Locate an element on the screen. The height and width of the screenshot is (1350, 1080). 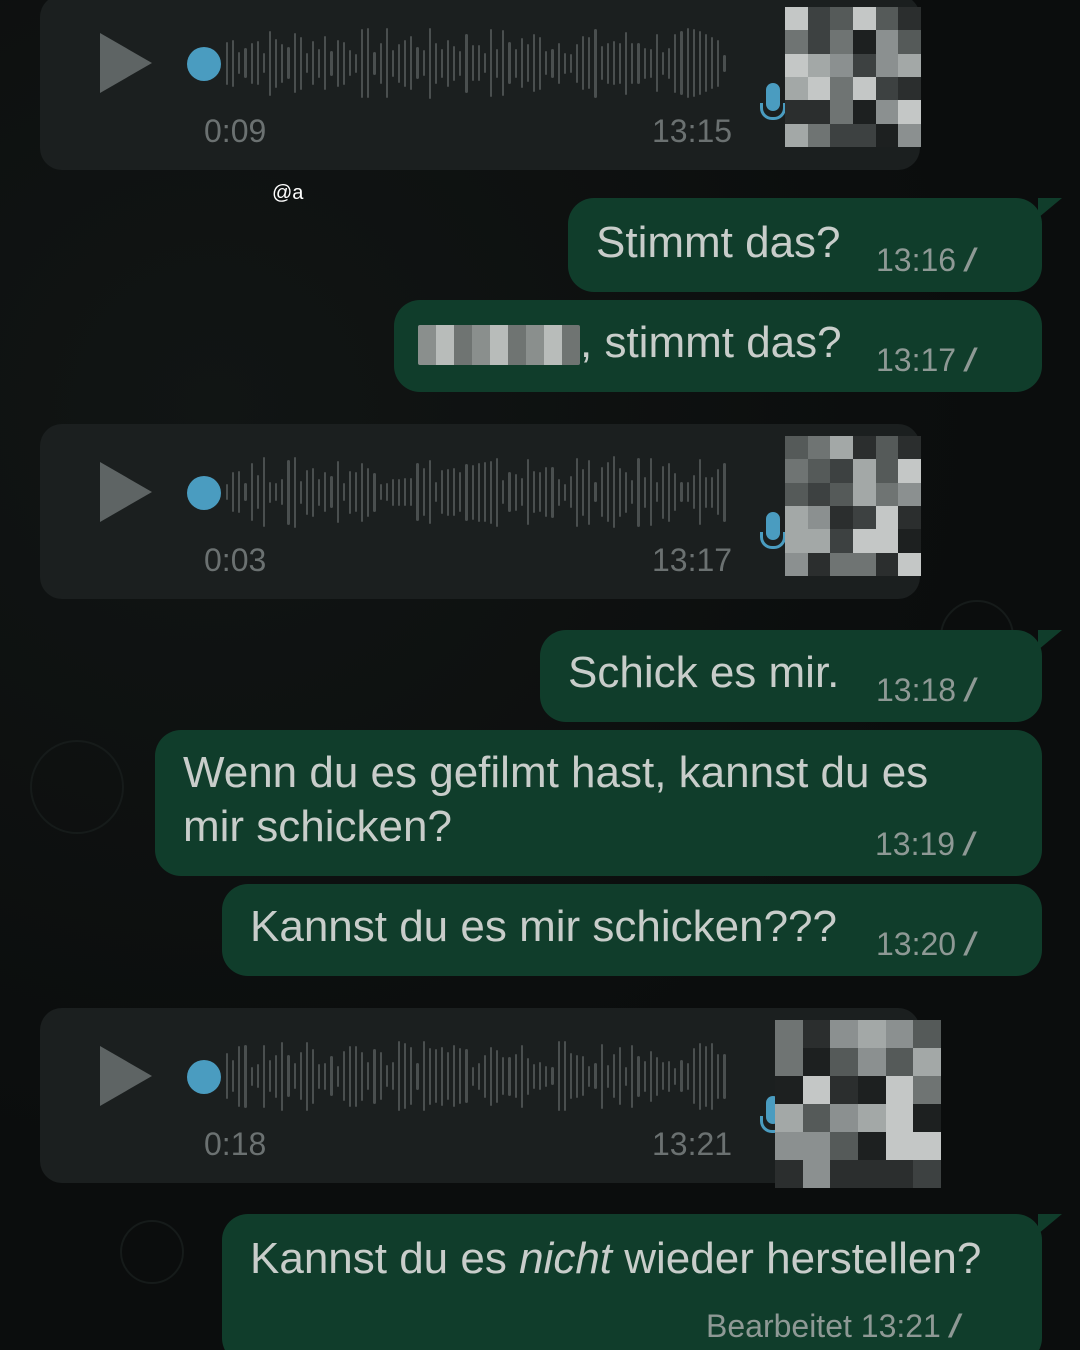
message-text: Stimmt das? is located at coordinates (718, 242).